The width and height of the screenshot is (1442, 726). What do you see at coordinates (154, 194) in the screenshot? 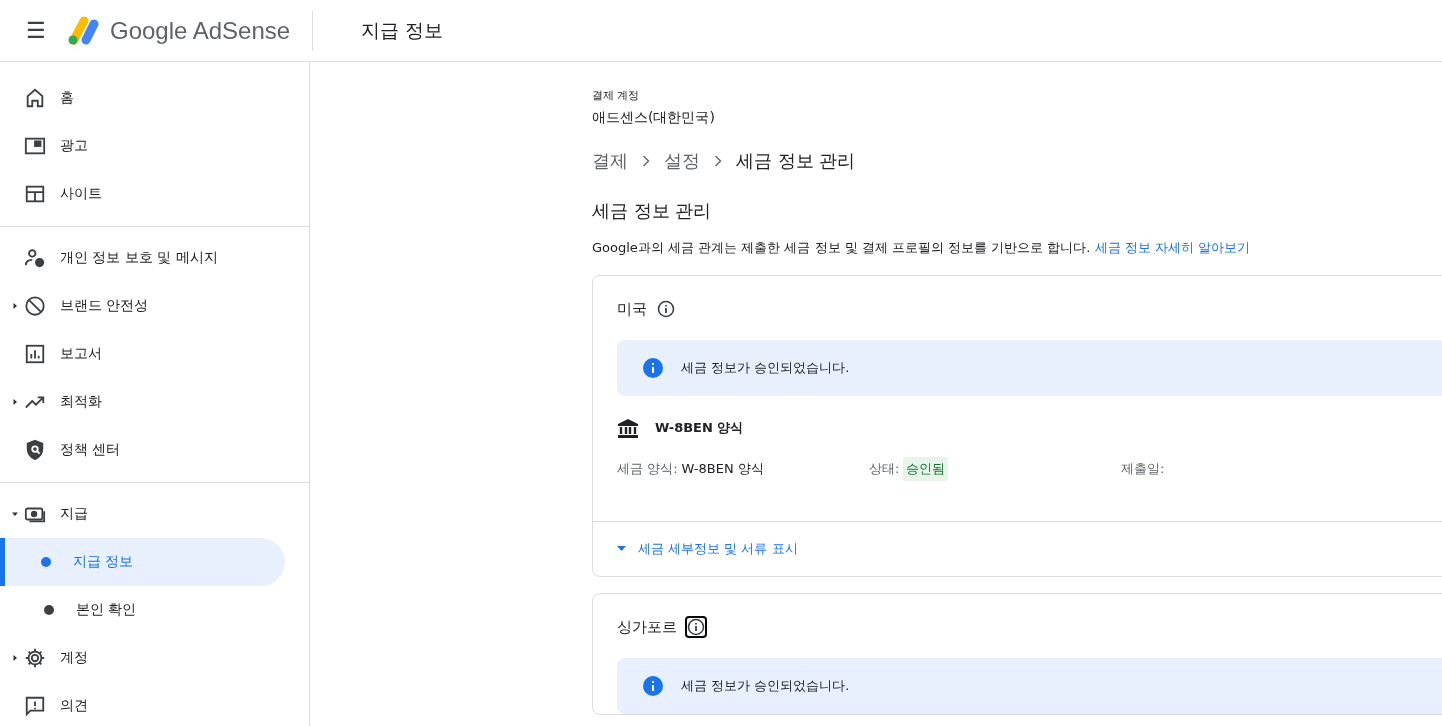
I see `sidebar-item: 사이트` at bounding box center [154, 194].